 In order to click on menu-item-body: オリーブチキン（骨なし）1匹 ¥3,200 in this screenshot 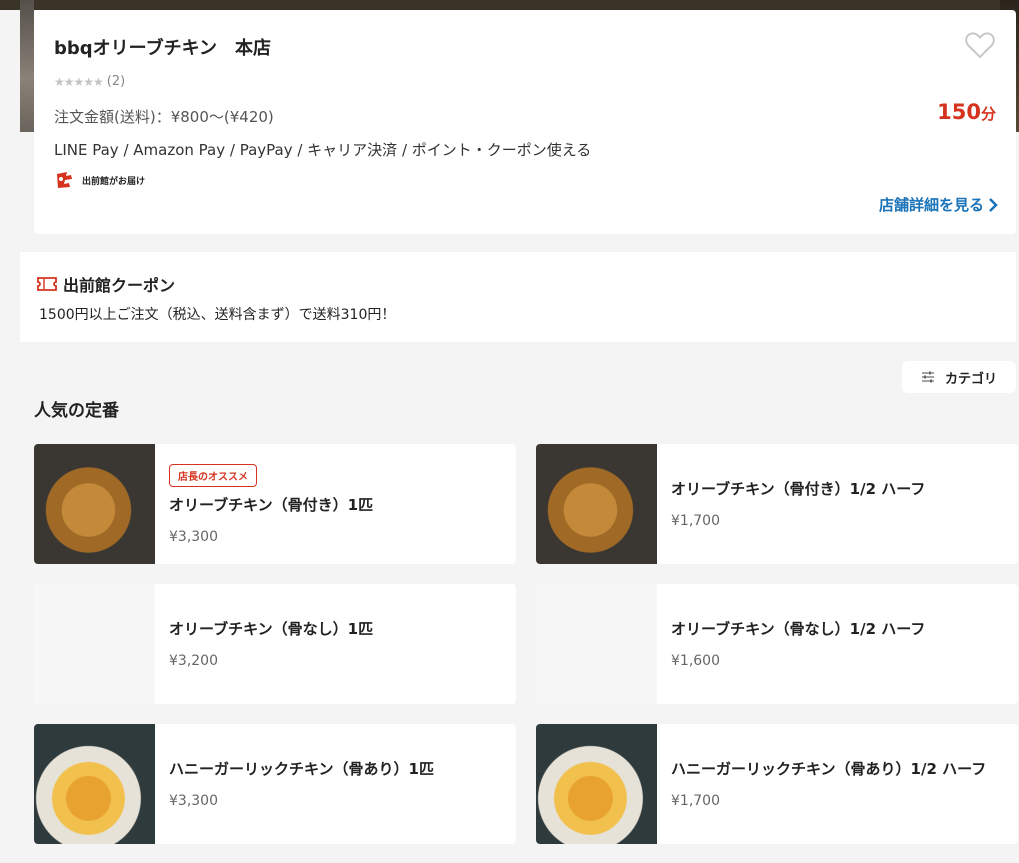, I will do `click(334, 644)`.